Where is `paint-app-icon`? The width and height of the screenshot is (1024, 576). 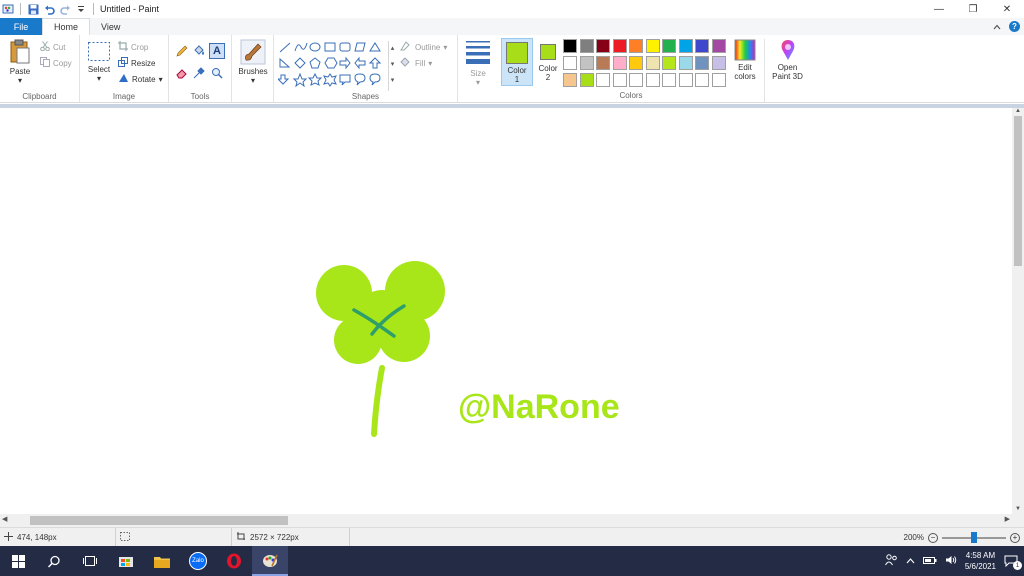 paint-app-icon is located at coordinates (8, 9).